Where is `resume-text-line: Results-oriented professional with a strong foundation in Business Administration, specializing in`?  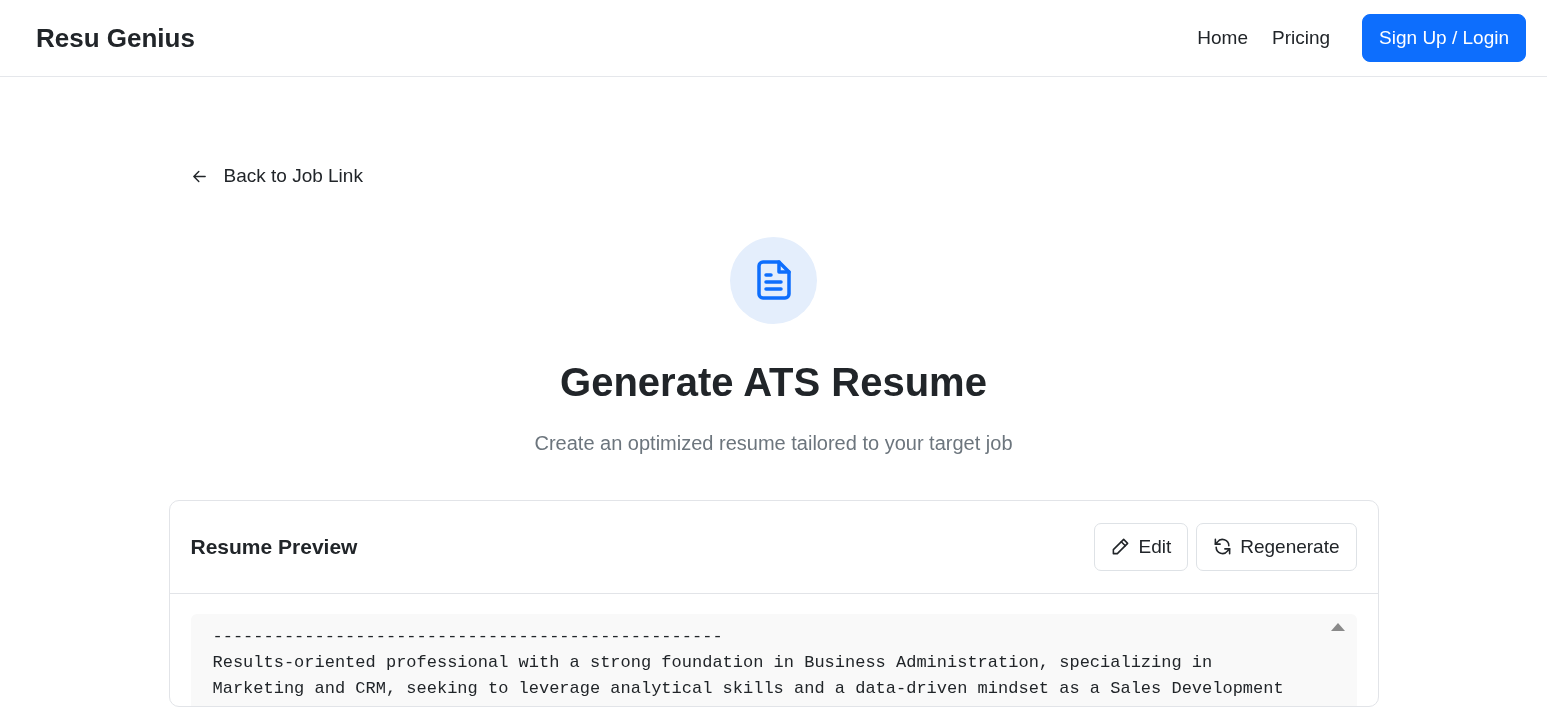 resume-text-line: Results-oriented professional with a strong foundation in Business Administration, specializing in is located at coordinates (713, 662).